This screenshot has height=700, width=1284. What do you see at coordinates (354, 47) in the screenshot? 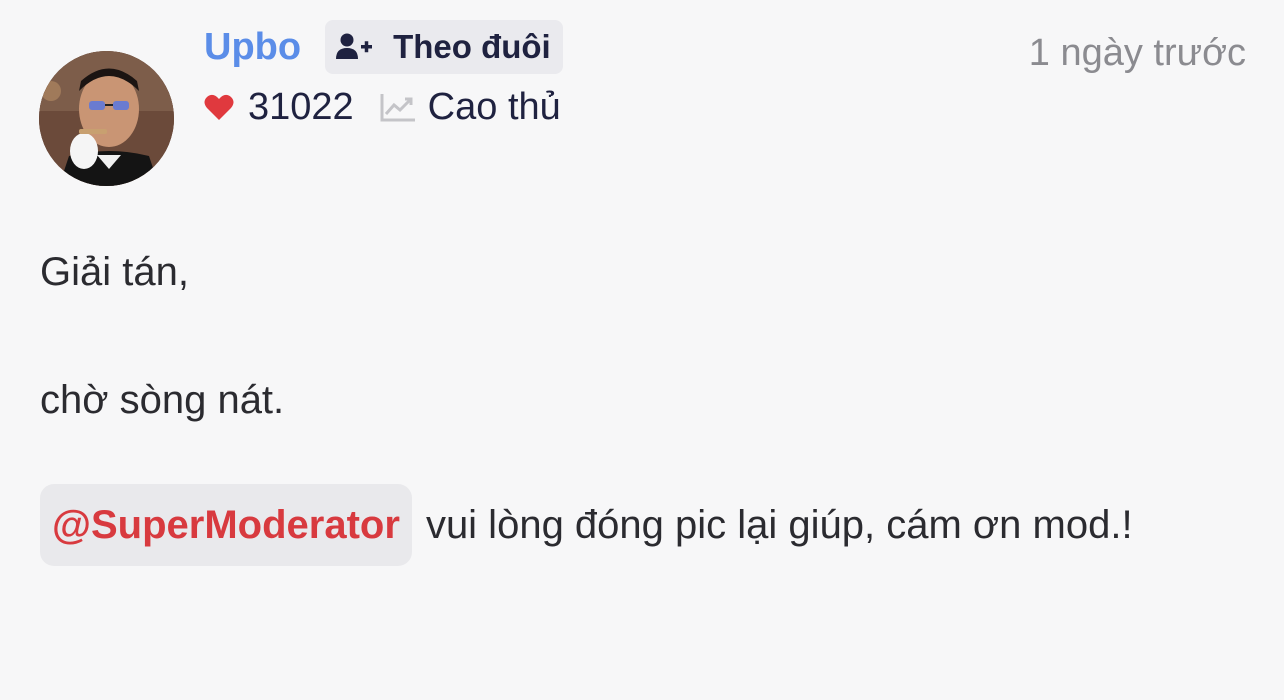
I see `user-plus-icon` at bounding box center [354, 47].